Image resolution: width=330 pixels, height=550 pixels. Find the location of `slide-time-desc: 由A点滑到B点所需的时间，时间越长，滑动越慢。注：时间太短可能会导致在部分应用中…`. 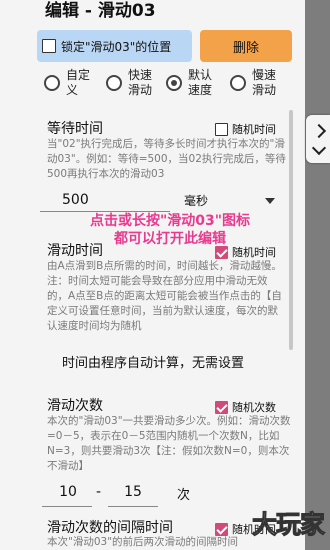

slide-time-desc: 由A点滑到B点所需的时间，时间越长，滑动越慢。注：时间太短可能会导致在部分应用中… is located at coordinates (164, 296).